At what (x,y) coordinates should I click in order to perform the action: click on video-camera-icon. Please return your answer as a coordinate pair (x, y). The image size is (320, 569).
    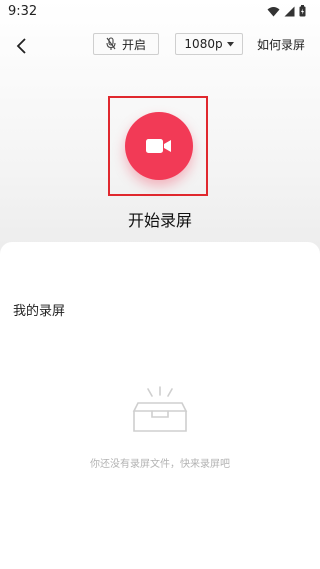
    Looking at the image, I should click on (158, 146).